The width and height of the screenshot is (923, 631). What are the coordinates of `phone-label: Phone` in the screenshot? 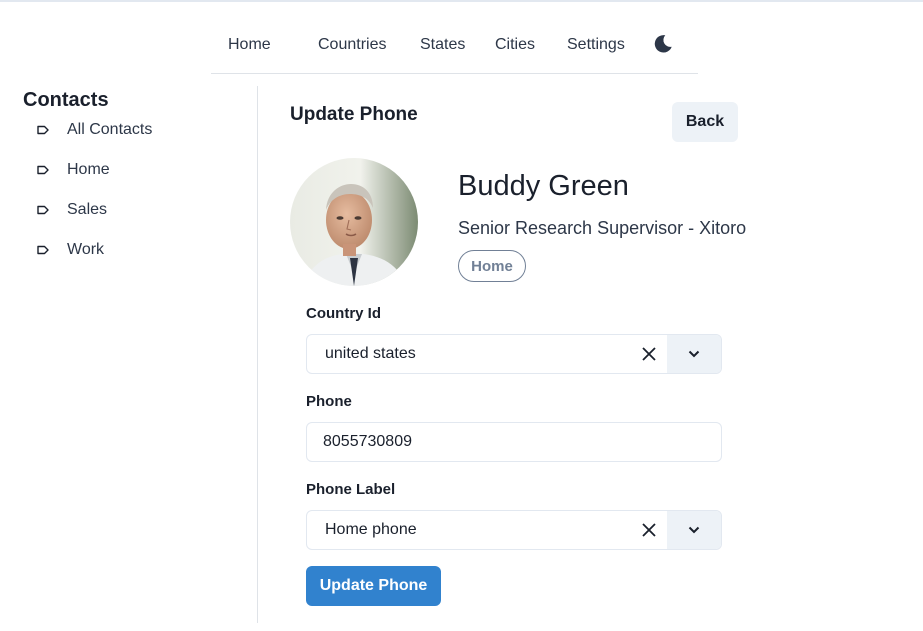 It's located at (329, 401).